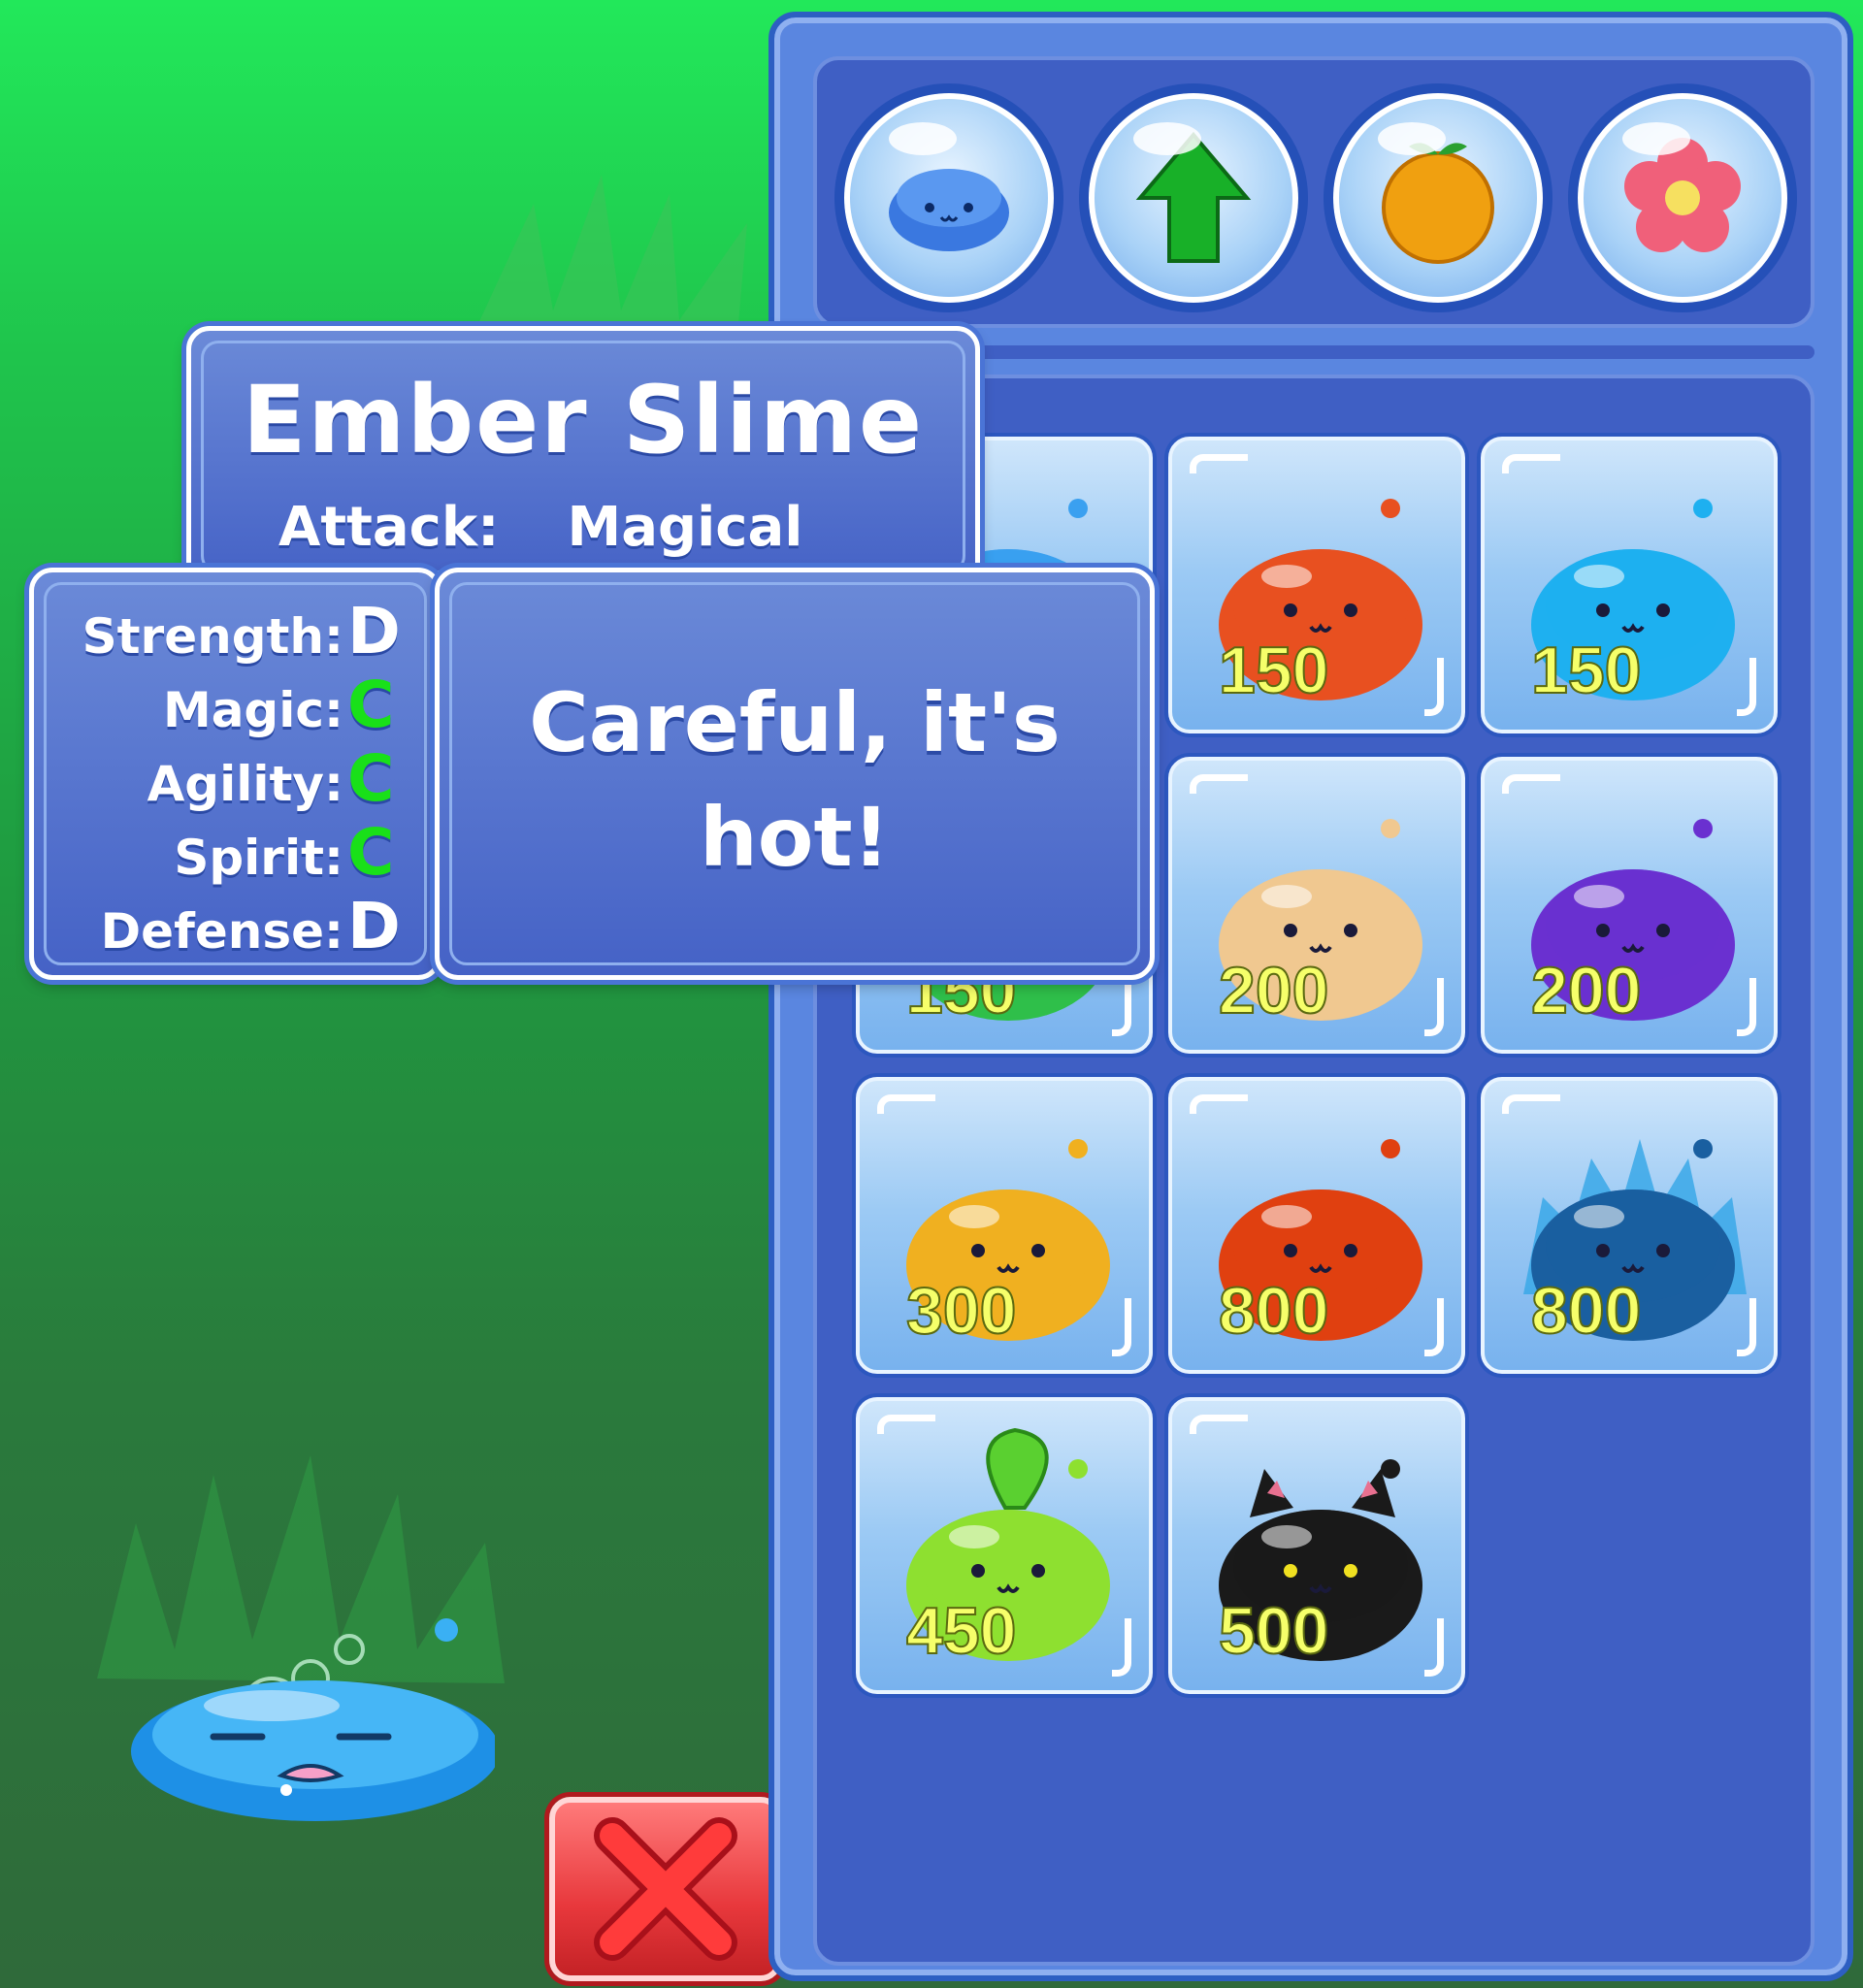  I want to click on stat-label: Spirit:, so click(258, 858).